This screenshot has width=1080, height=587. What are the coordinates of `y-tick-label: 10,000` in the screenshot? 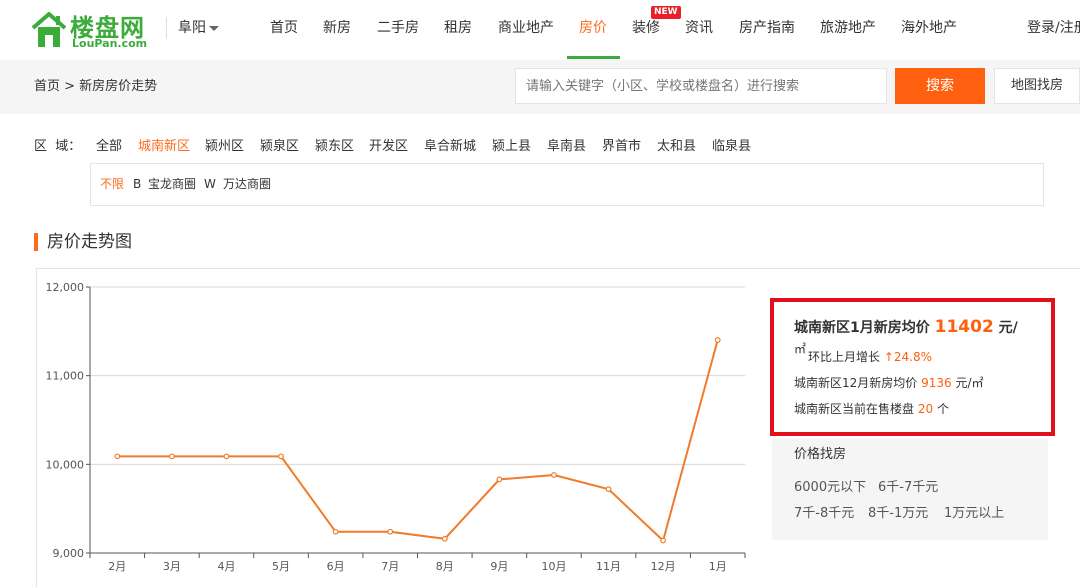 It's located at (65, 464).